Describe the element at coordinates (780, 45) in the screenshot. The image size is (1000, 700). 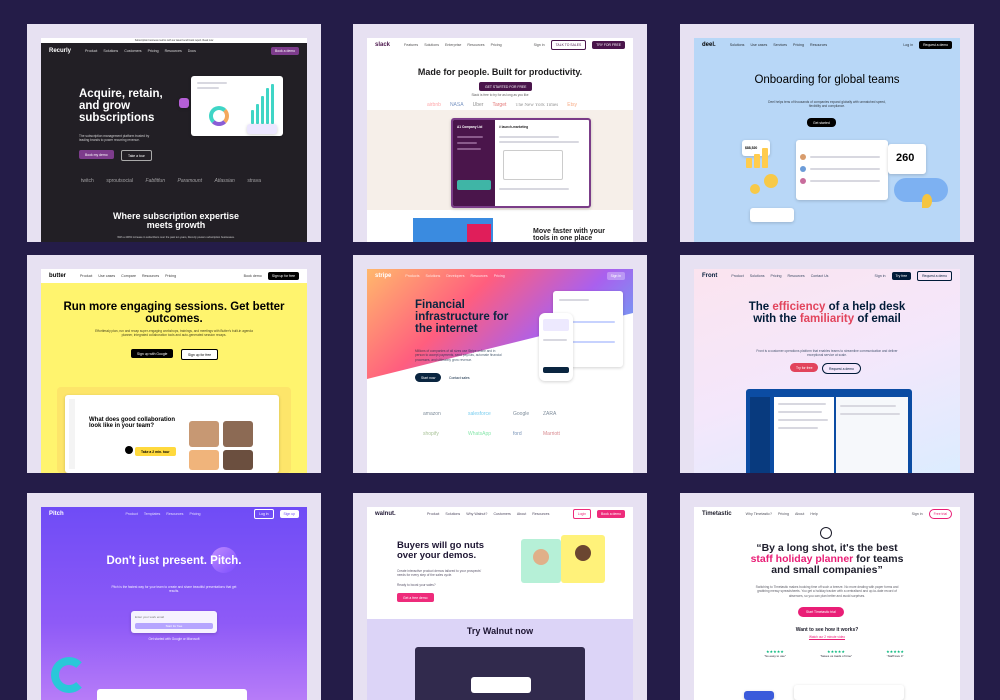
I see `nav-services: Services` at that location.